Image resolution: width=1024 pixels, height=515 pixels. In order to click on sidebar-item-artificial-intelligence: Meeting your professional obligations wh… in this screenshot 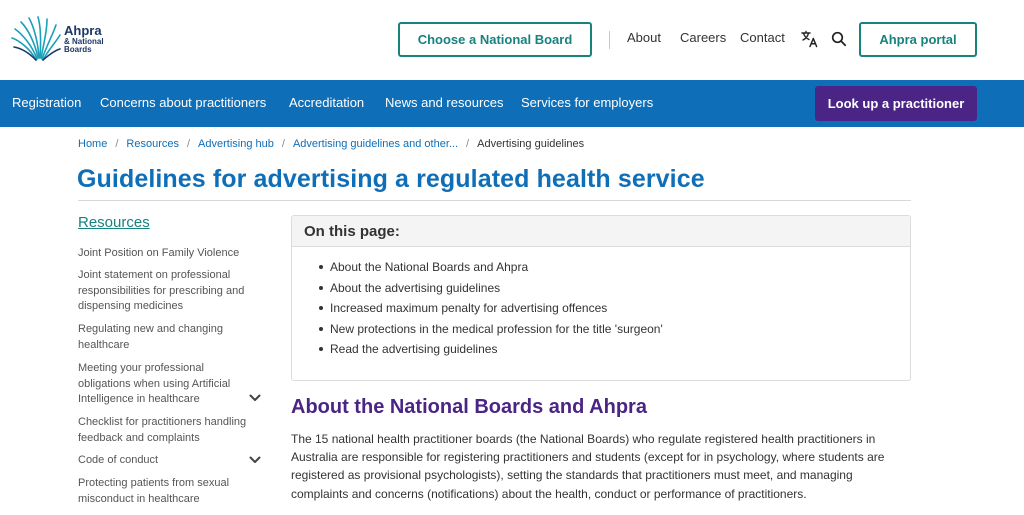, I will do `click(167, 384)`.